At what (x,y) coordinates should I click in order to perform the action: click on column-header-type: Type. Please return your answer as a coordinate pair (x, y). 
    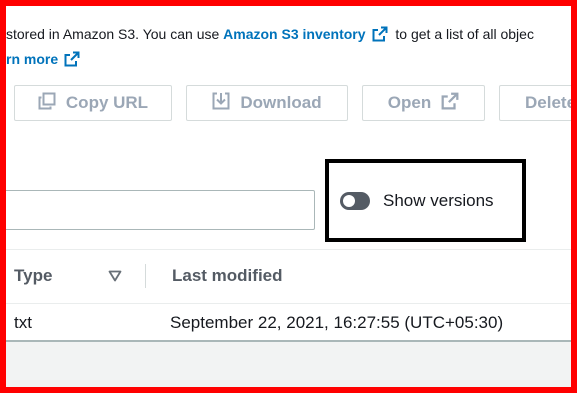
    Looking at the image, I should click on (33, 276).